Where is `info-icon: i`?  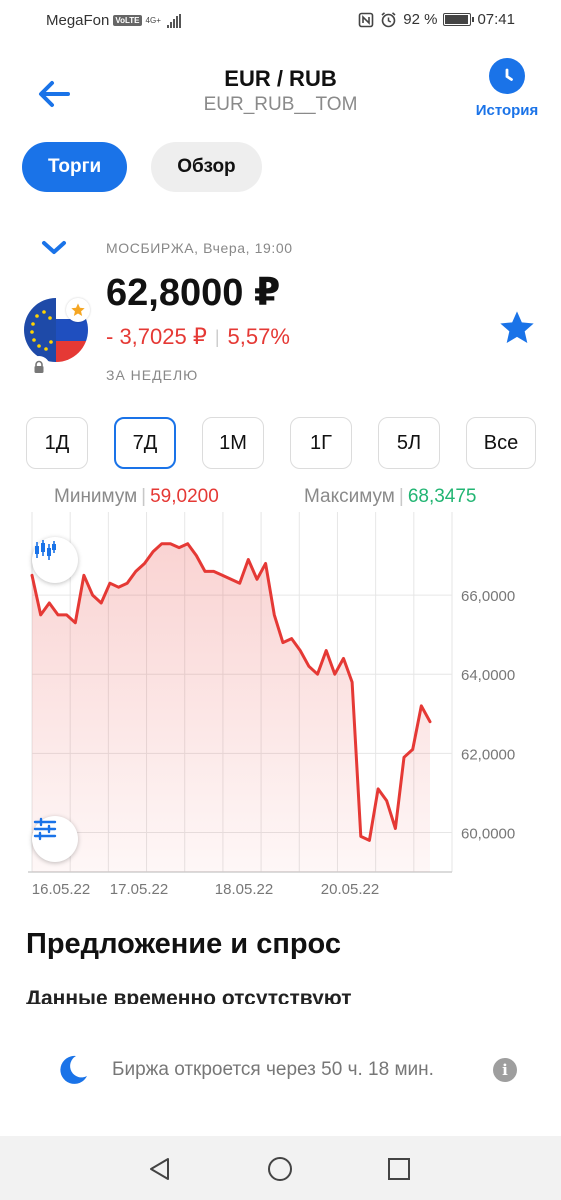 info-icon: i is located at coordinates (505, 1070).